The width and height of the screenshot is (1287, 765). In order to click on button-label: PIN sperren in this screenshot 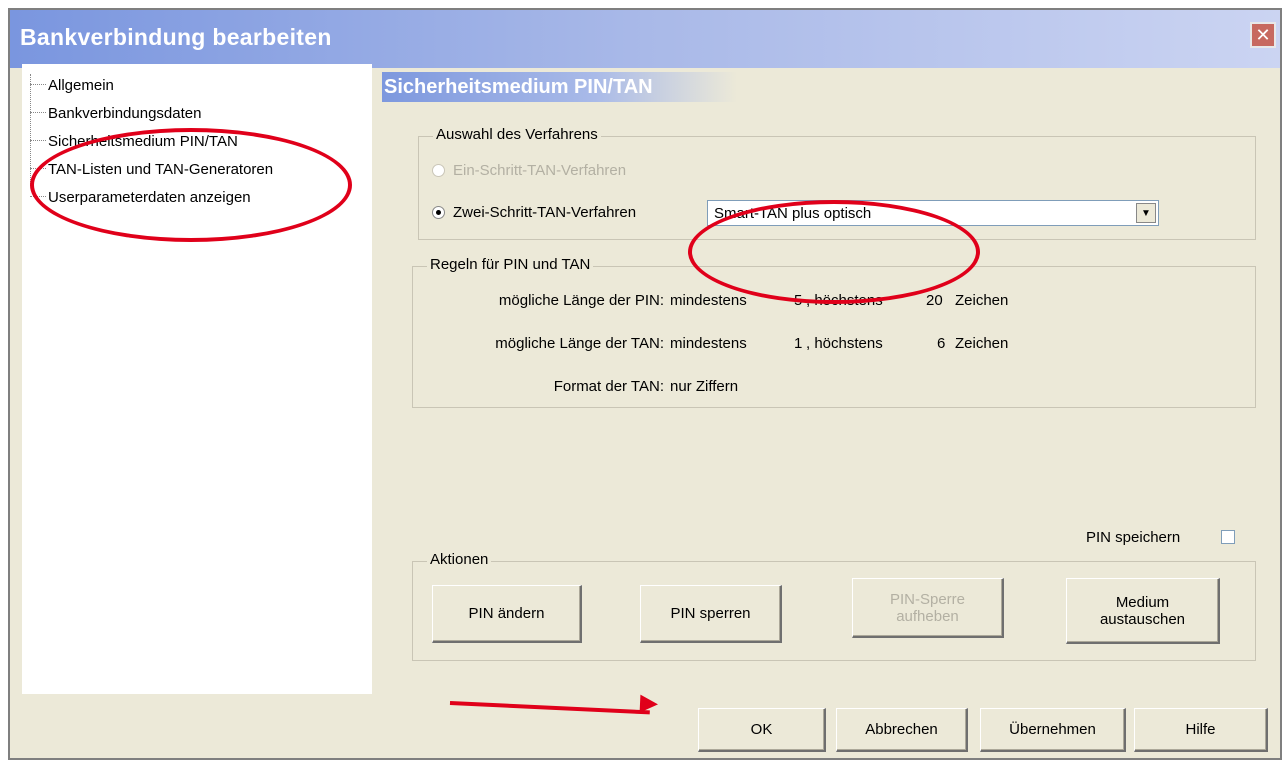, I will do `click(710, 613)`.